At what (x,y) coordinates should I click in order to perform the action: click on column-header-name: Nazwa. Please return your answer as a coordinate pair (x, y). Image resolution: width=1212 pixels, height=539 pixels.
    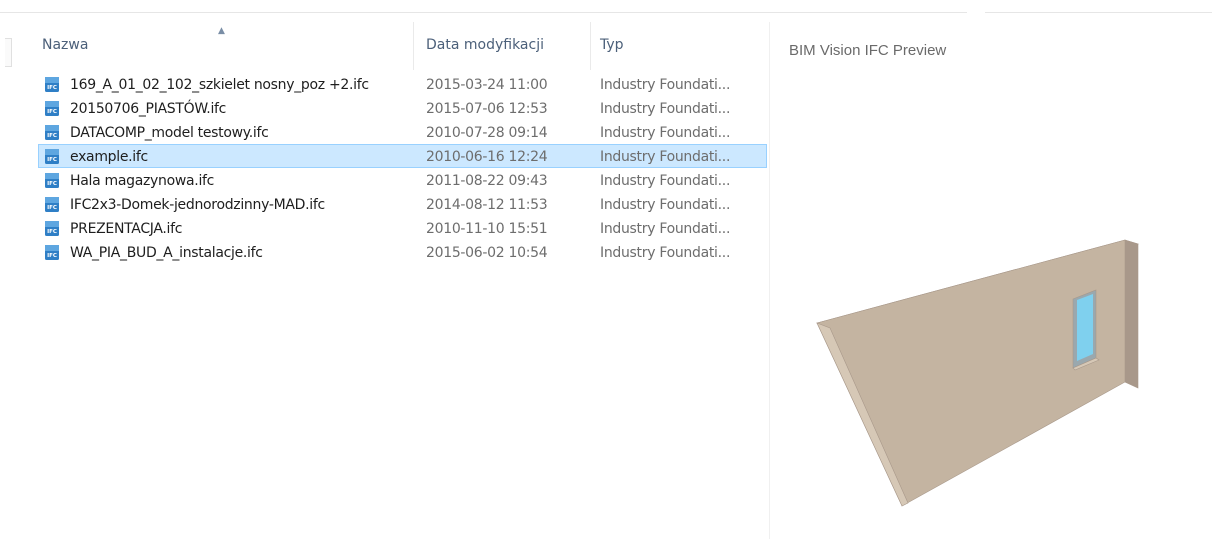
    Looking at the image, I should click on (227, 46).